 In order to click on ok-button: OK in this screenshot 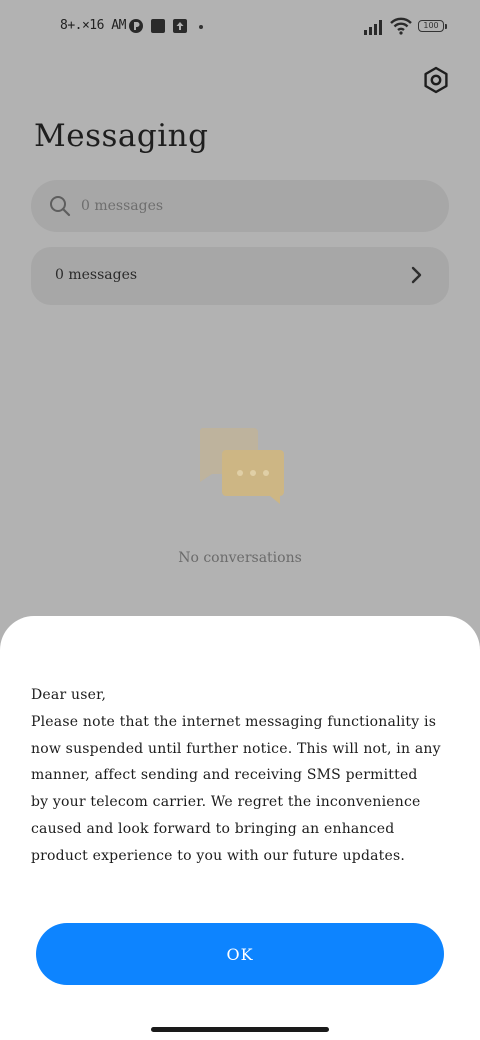, I will do `click(240, 954)`.